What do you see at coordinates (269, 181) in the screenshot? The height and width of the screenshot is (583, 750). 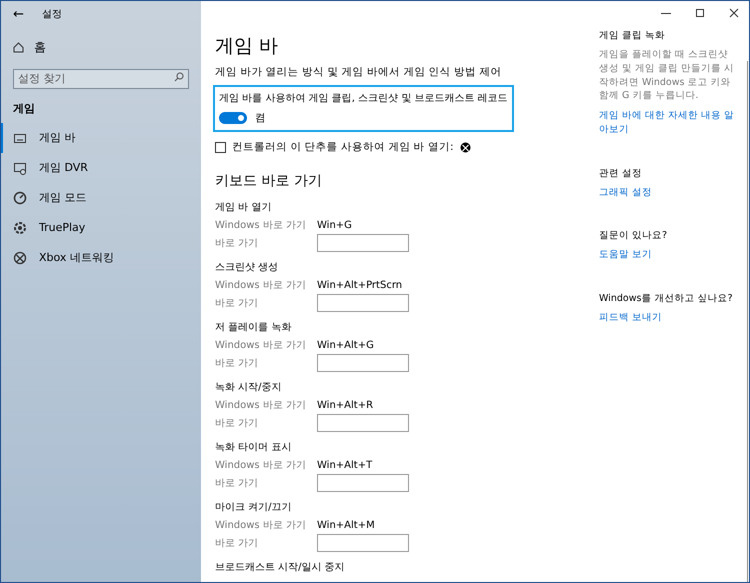 I see `section-heading: 키보드 바로 가기` at bounding box center [269, 181].